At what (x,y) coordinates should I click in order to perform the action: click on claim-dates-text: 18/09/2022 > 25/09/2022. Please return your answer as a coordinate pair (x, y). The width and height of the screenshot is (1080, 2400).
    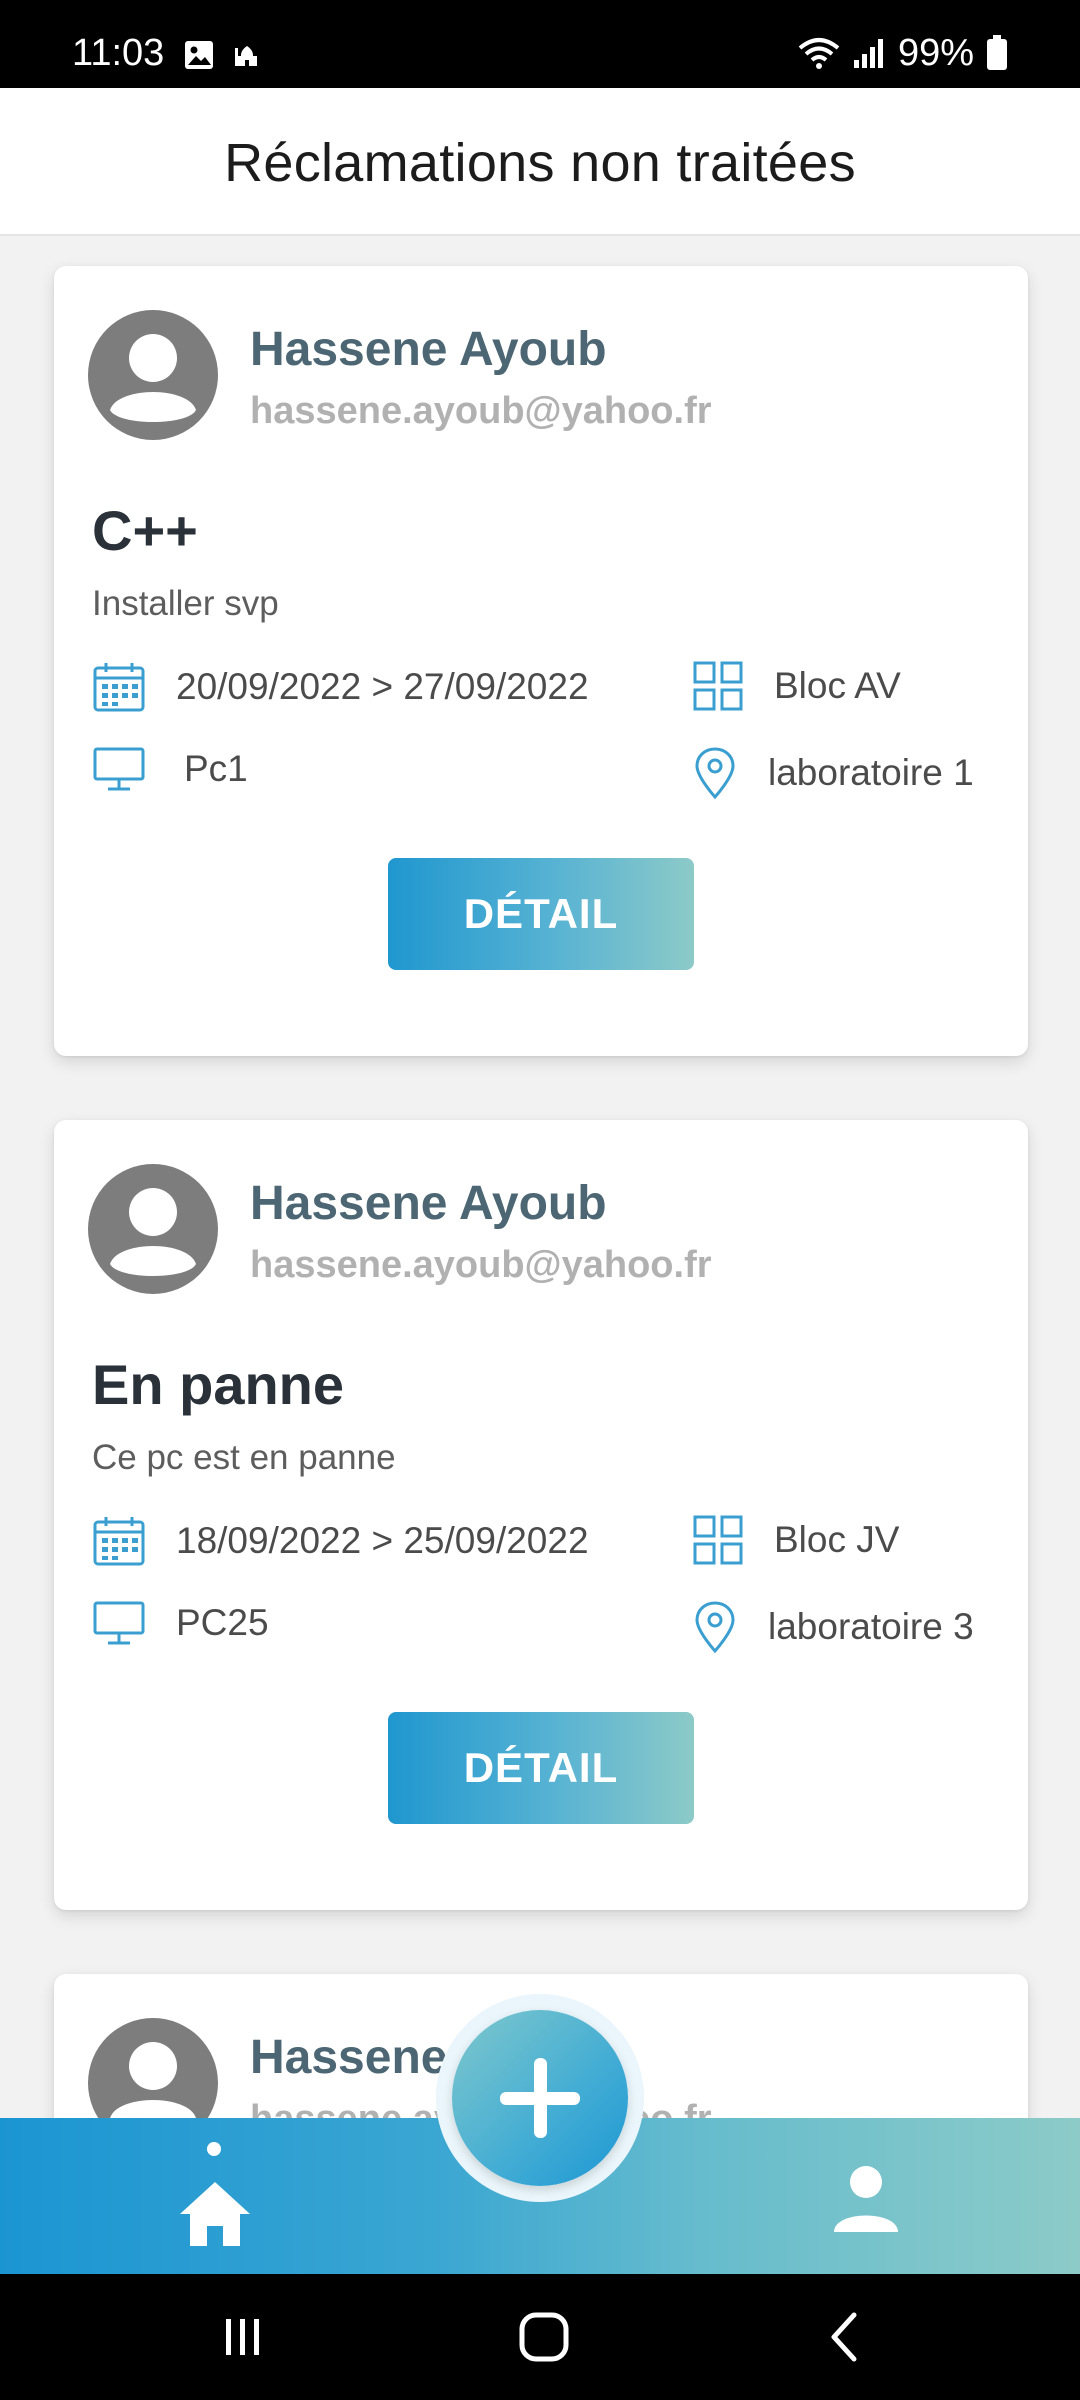
    Looking at the image, I should click on (382, 1540).